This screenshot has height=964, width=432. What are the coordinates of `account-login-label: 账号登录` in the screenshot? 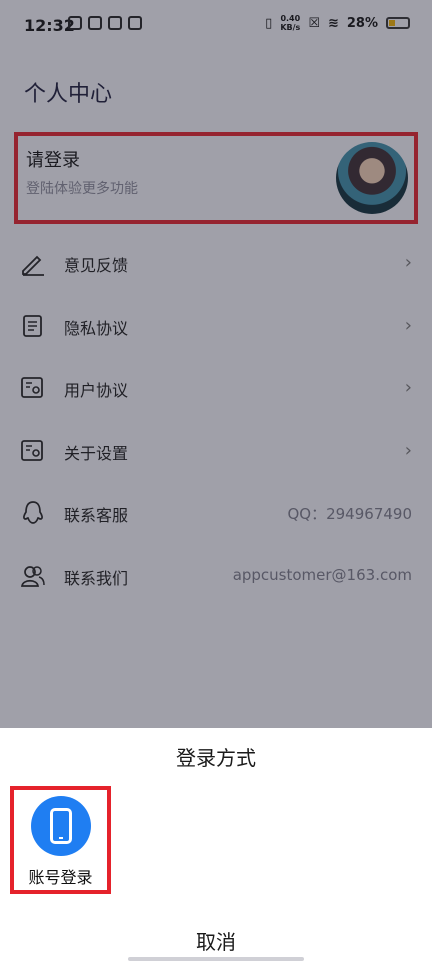 It's located at (60, 877).